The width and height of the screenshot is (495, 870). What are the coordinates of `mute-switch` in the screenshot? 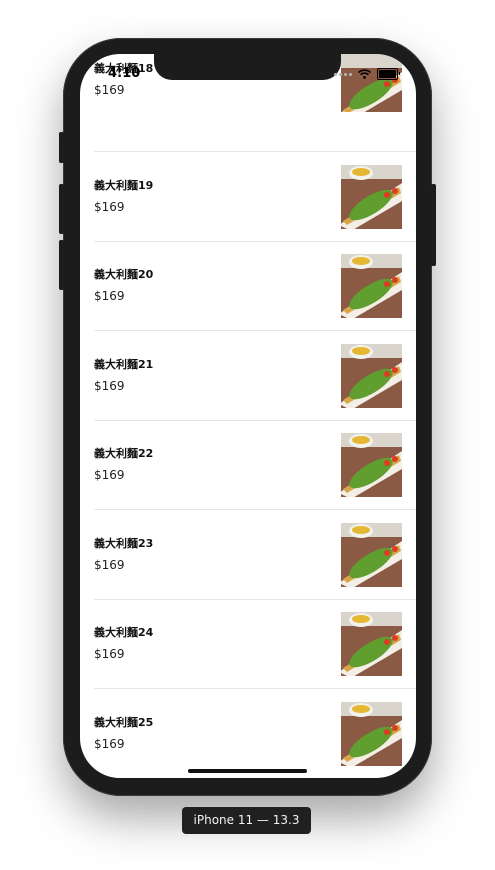 It's located at (61, 147).